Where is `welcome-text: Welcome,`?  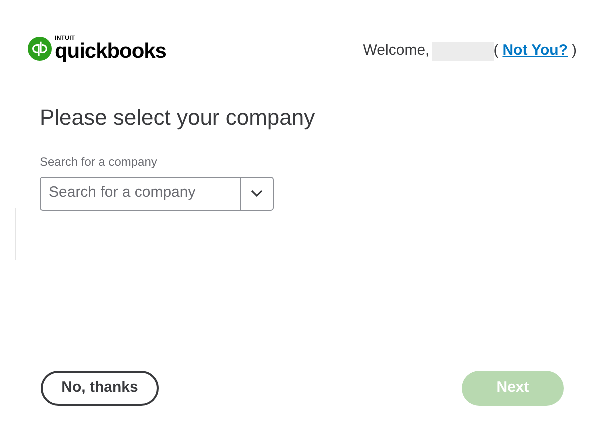
welcome-text: Welcome, is located at coordinates (396, 51).